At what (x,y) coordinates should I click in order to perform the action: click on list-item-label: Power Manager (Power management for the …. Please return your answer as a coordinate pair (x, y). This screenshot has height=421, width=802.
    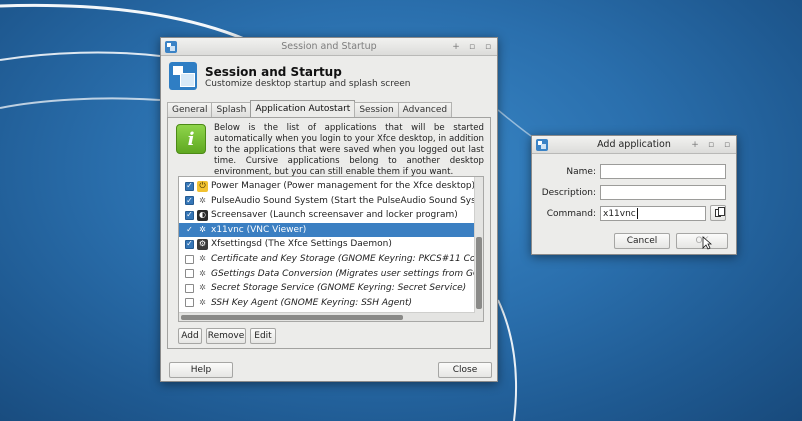
    Looking at the image, I should click on (343, 186).